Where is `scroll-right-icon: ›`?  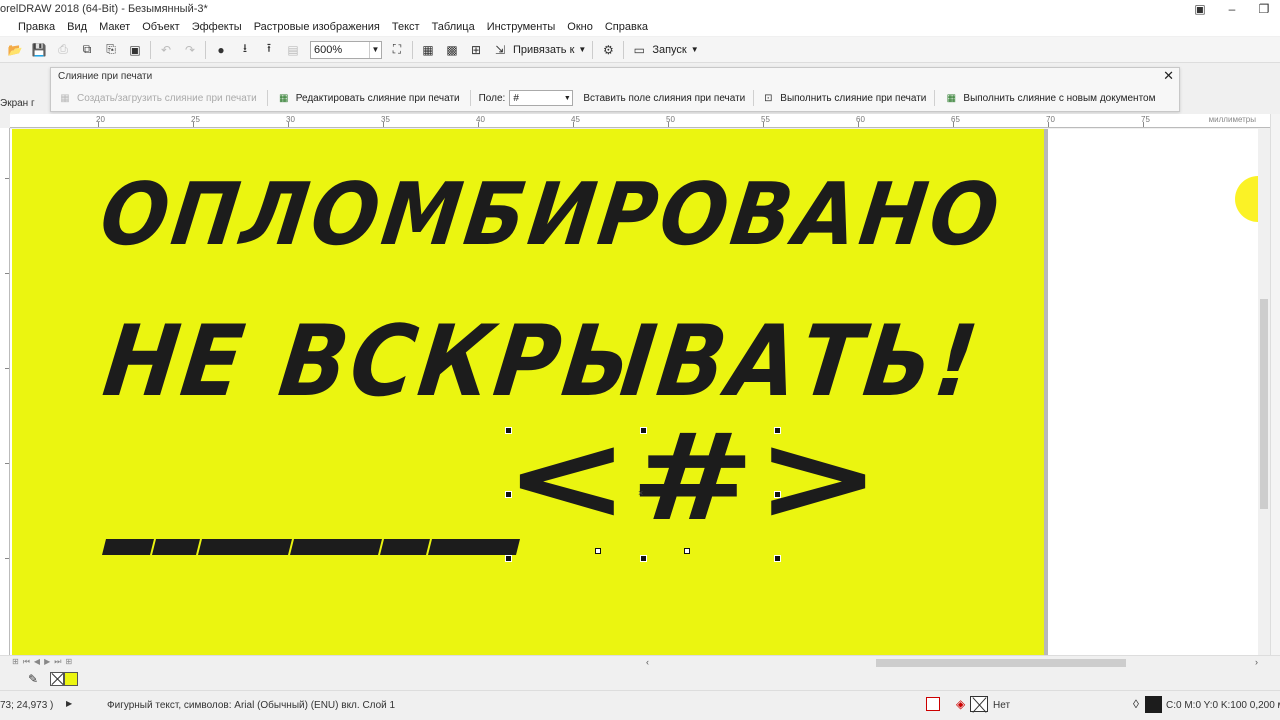 scroll-right-icon: › is located at coordinates (1256, 662).